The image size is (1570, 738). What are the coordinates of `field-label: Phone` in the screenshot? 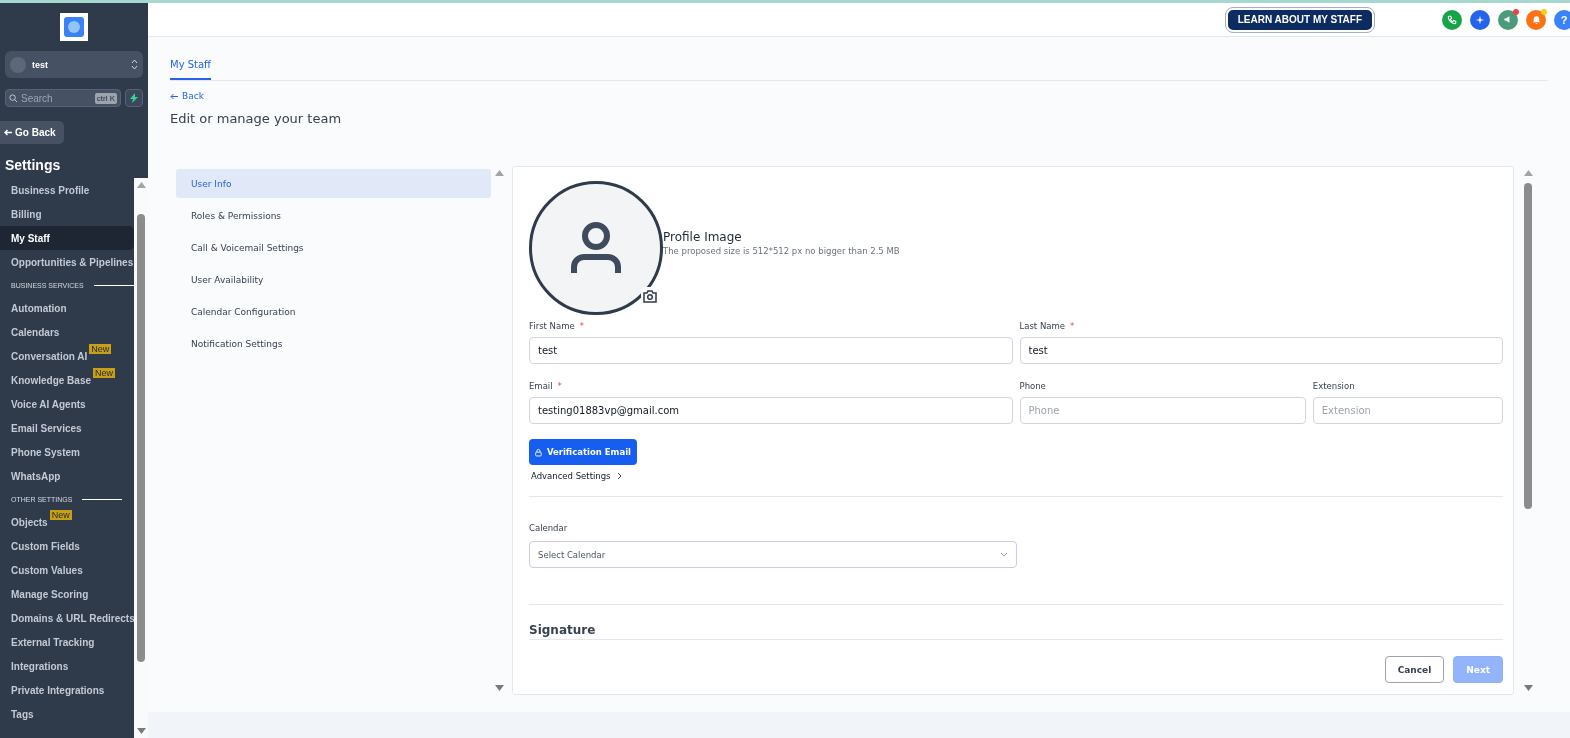 It's located at (1033, 386).